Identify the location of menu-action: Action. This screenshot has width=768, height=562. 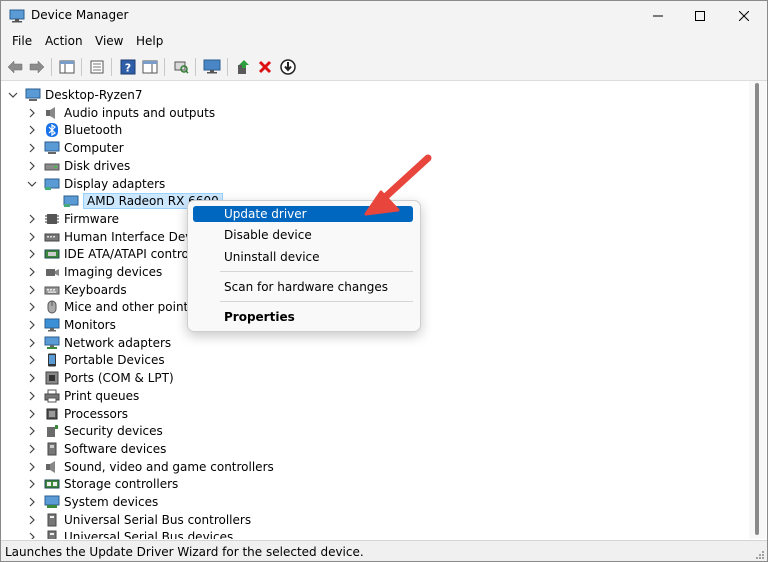
(64, 41).